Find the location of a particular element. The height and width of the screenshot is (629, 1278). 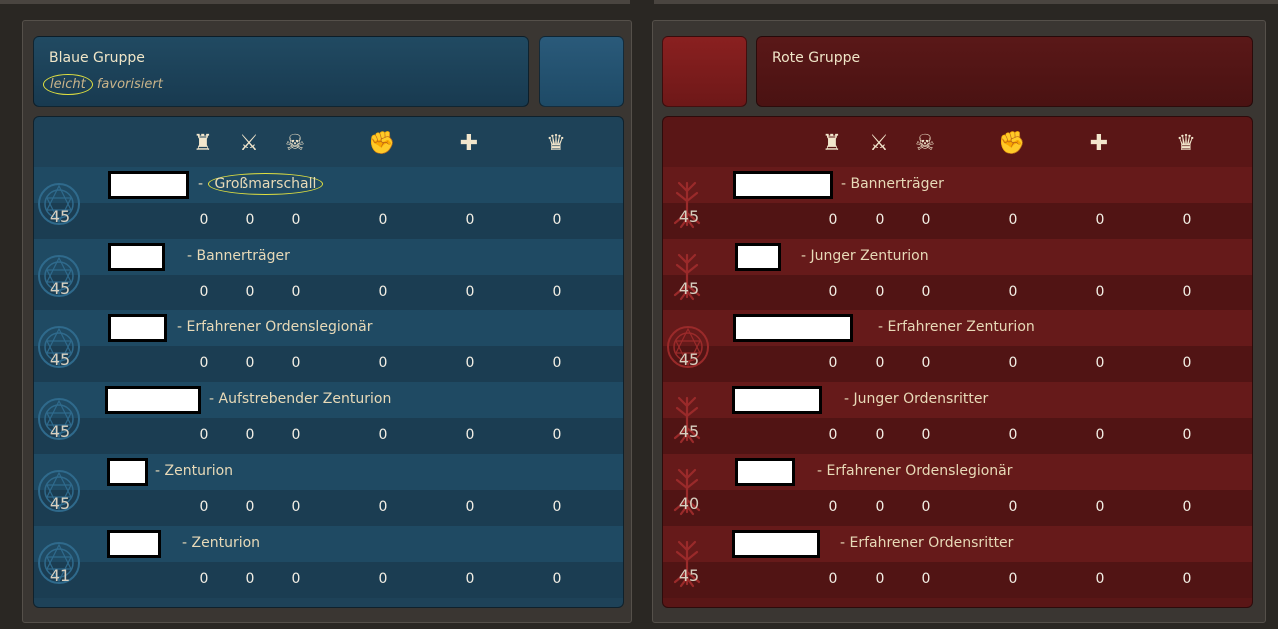

player-rank: - Junger Zenturion is located at coordinates (865, 255).